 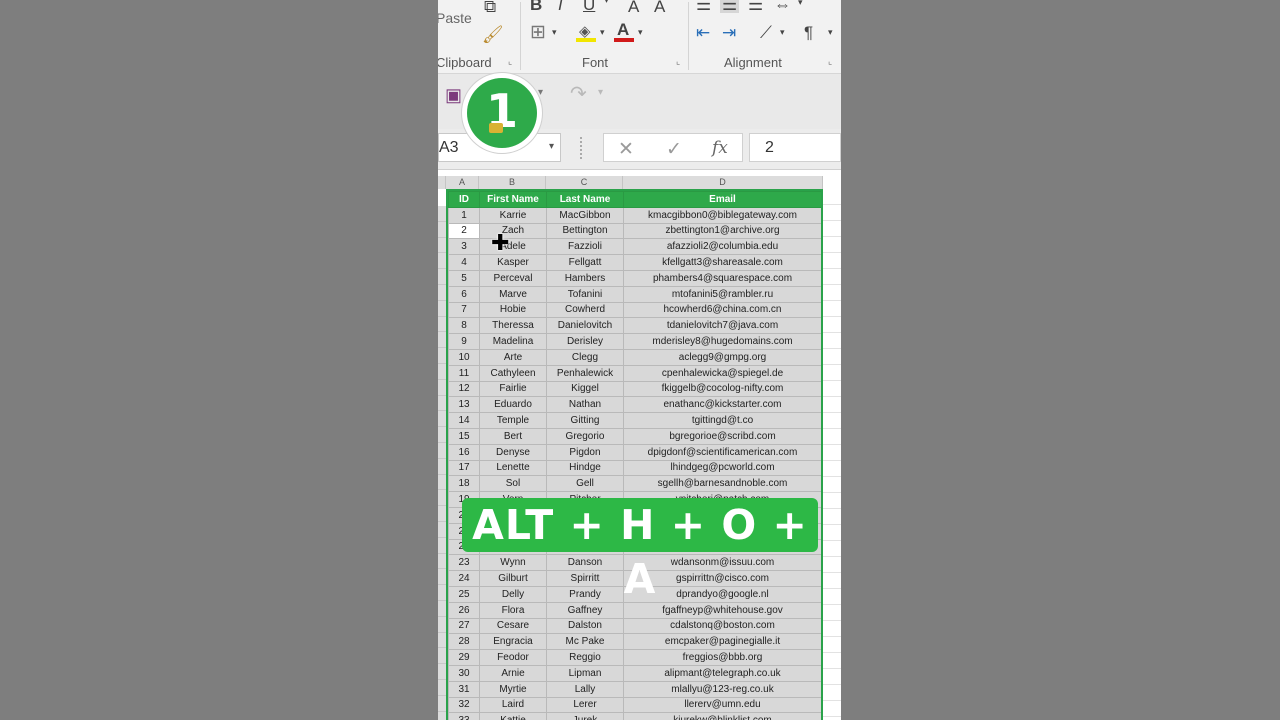 What do you see at coordinates (585, 326) in the screenshot?
I see `cell-last-name: Danielovitch` at bounding box center [585, 326].